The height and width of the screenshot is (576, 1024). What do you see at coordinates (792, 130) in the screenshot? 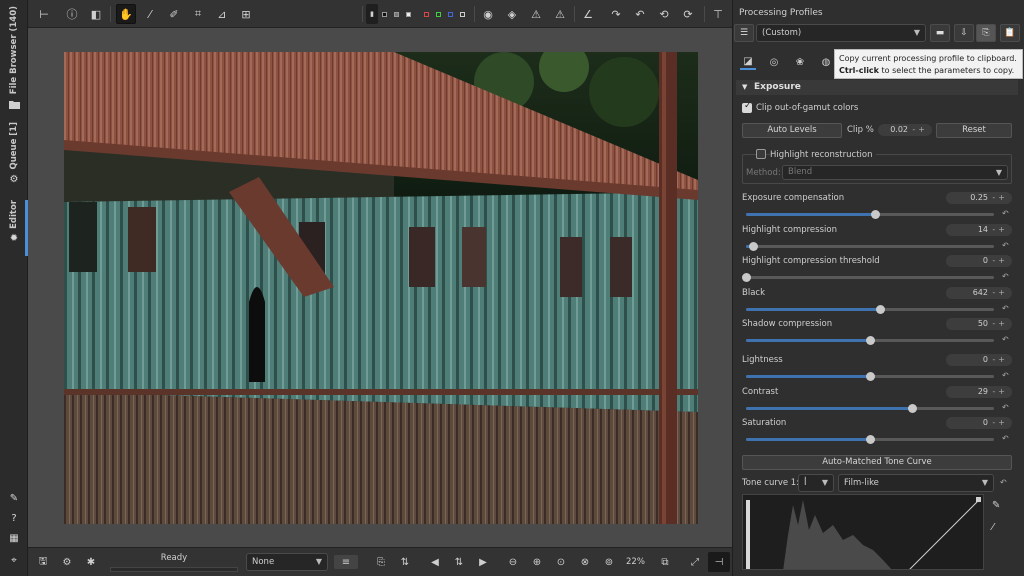
I see `auto-levels-button: Auto Levels` at bounding box center [792, 130].